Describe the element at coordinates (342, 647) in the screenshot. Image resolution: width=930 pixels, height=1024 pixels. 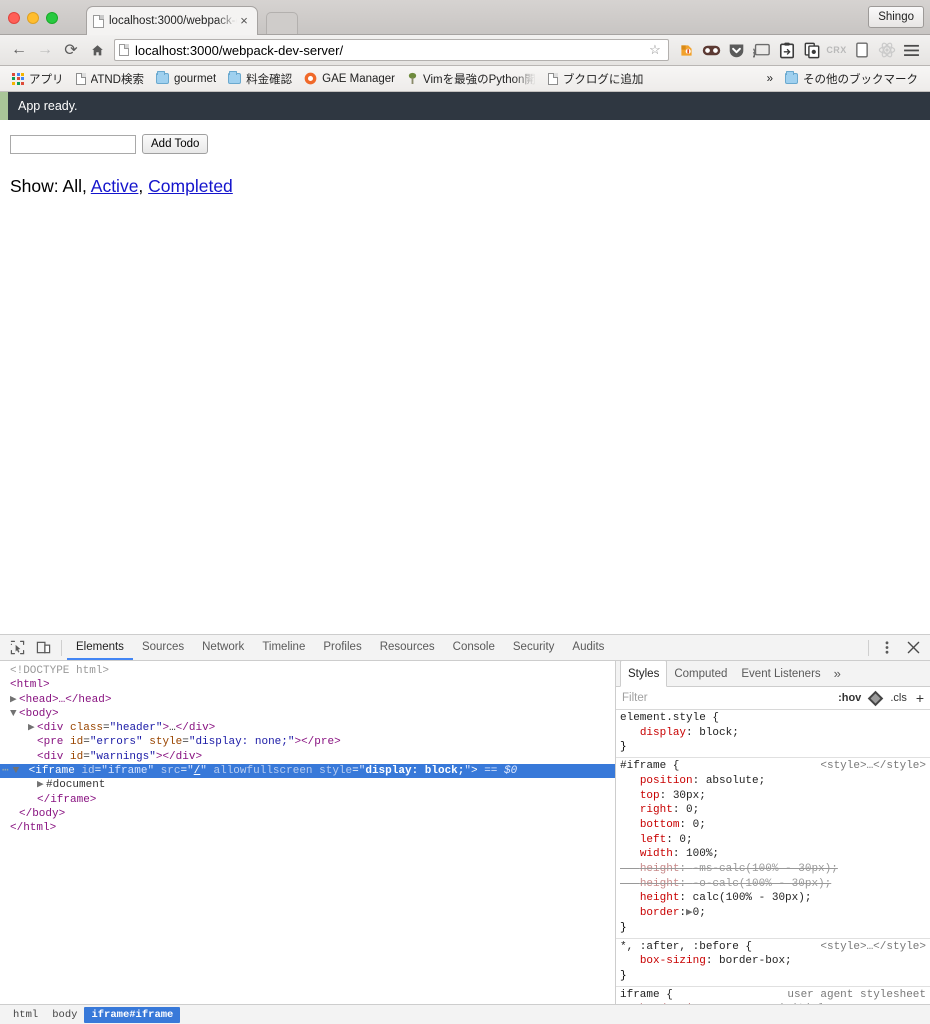
I see `tab-profiles: Profiles` at that location.